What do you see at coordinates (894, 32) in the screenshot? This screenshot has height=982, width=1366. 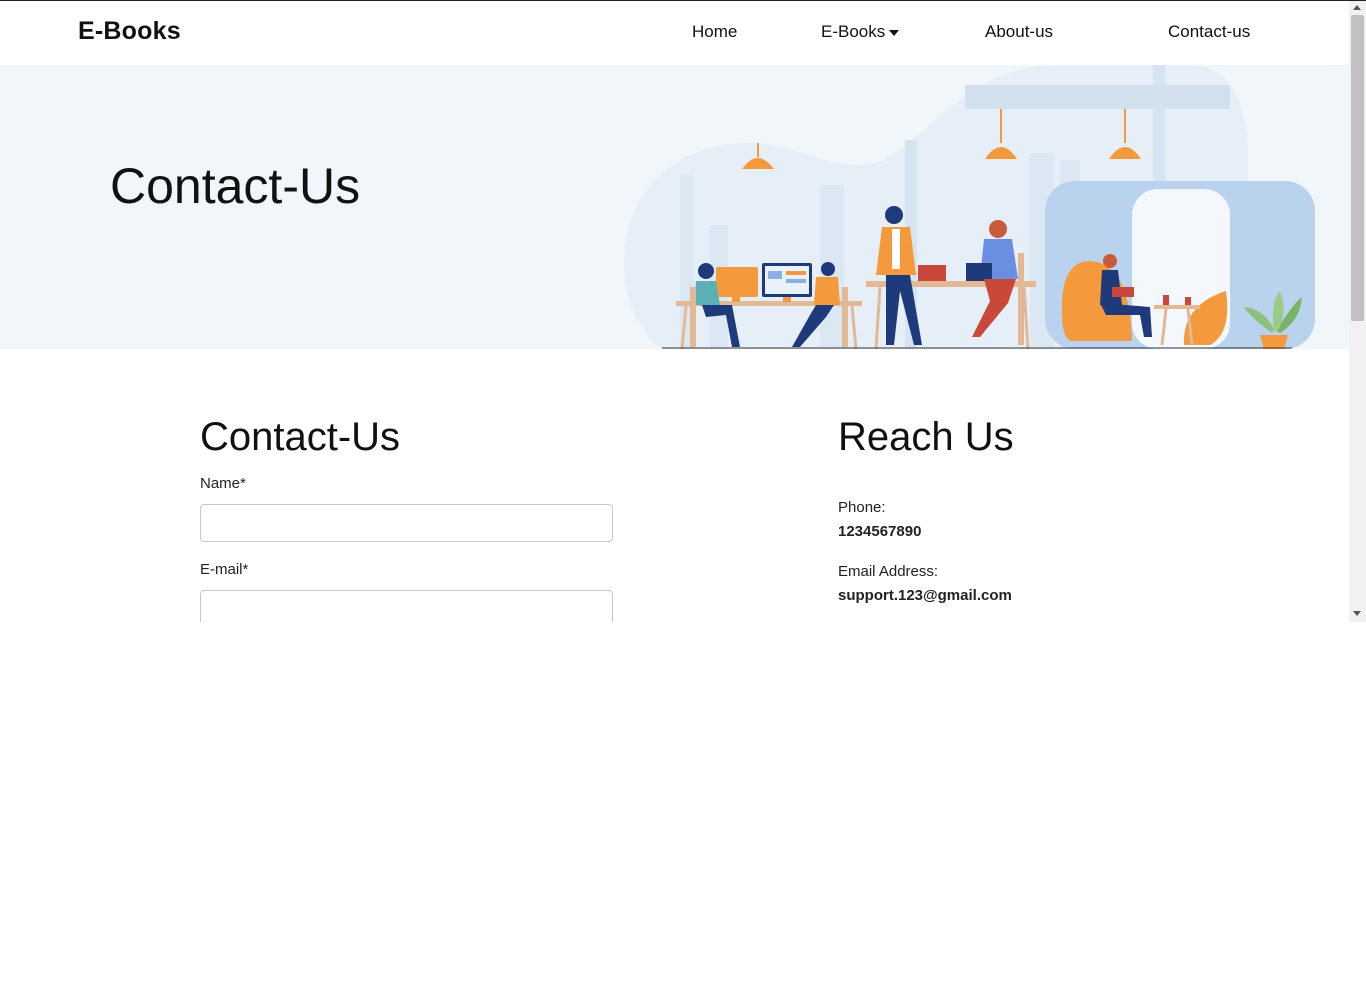 I see `caret-down-icon` at bounding box center [894, 32].